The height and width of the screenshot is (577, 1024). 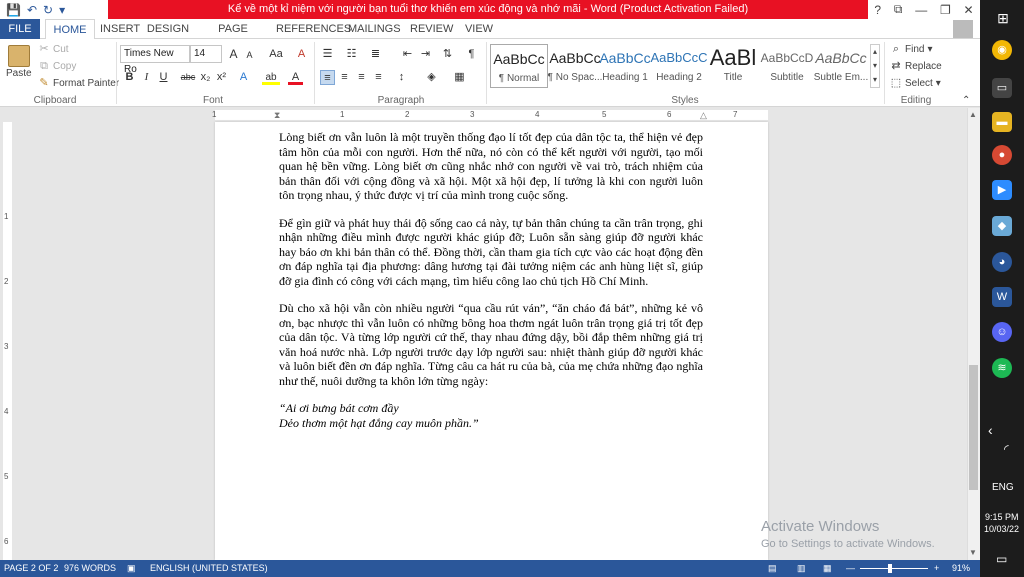 What do you see at coordinates (519, 66) in the screenshot?
I see `style-normal: AaBbCc ¶ Normal` at bounding box center [519, 66].